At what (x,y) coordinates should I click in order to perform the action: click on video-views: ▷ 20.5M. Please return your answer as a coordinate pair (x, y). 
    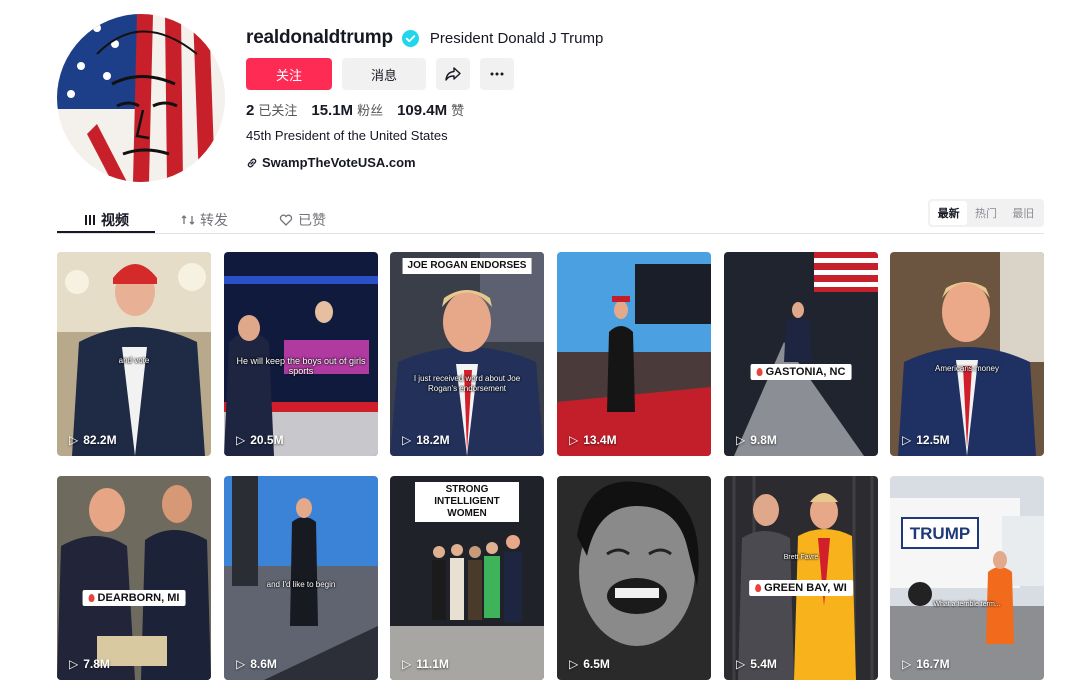
    Looking at the image, I should click on (260, 440).